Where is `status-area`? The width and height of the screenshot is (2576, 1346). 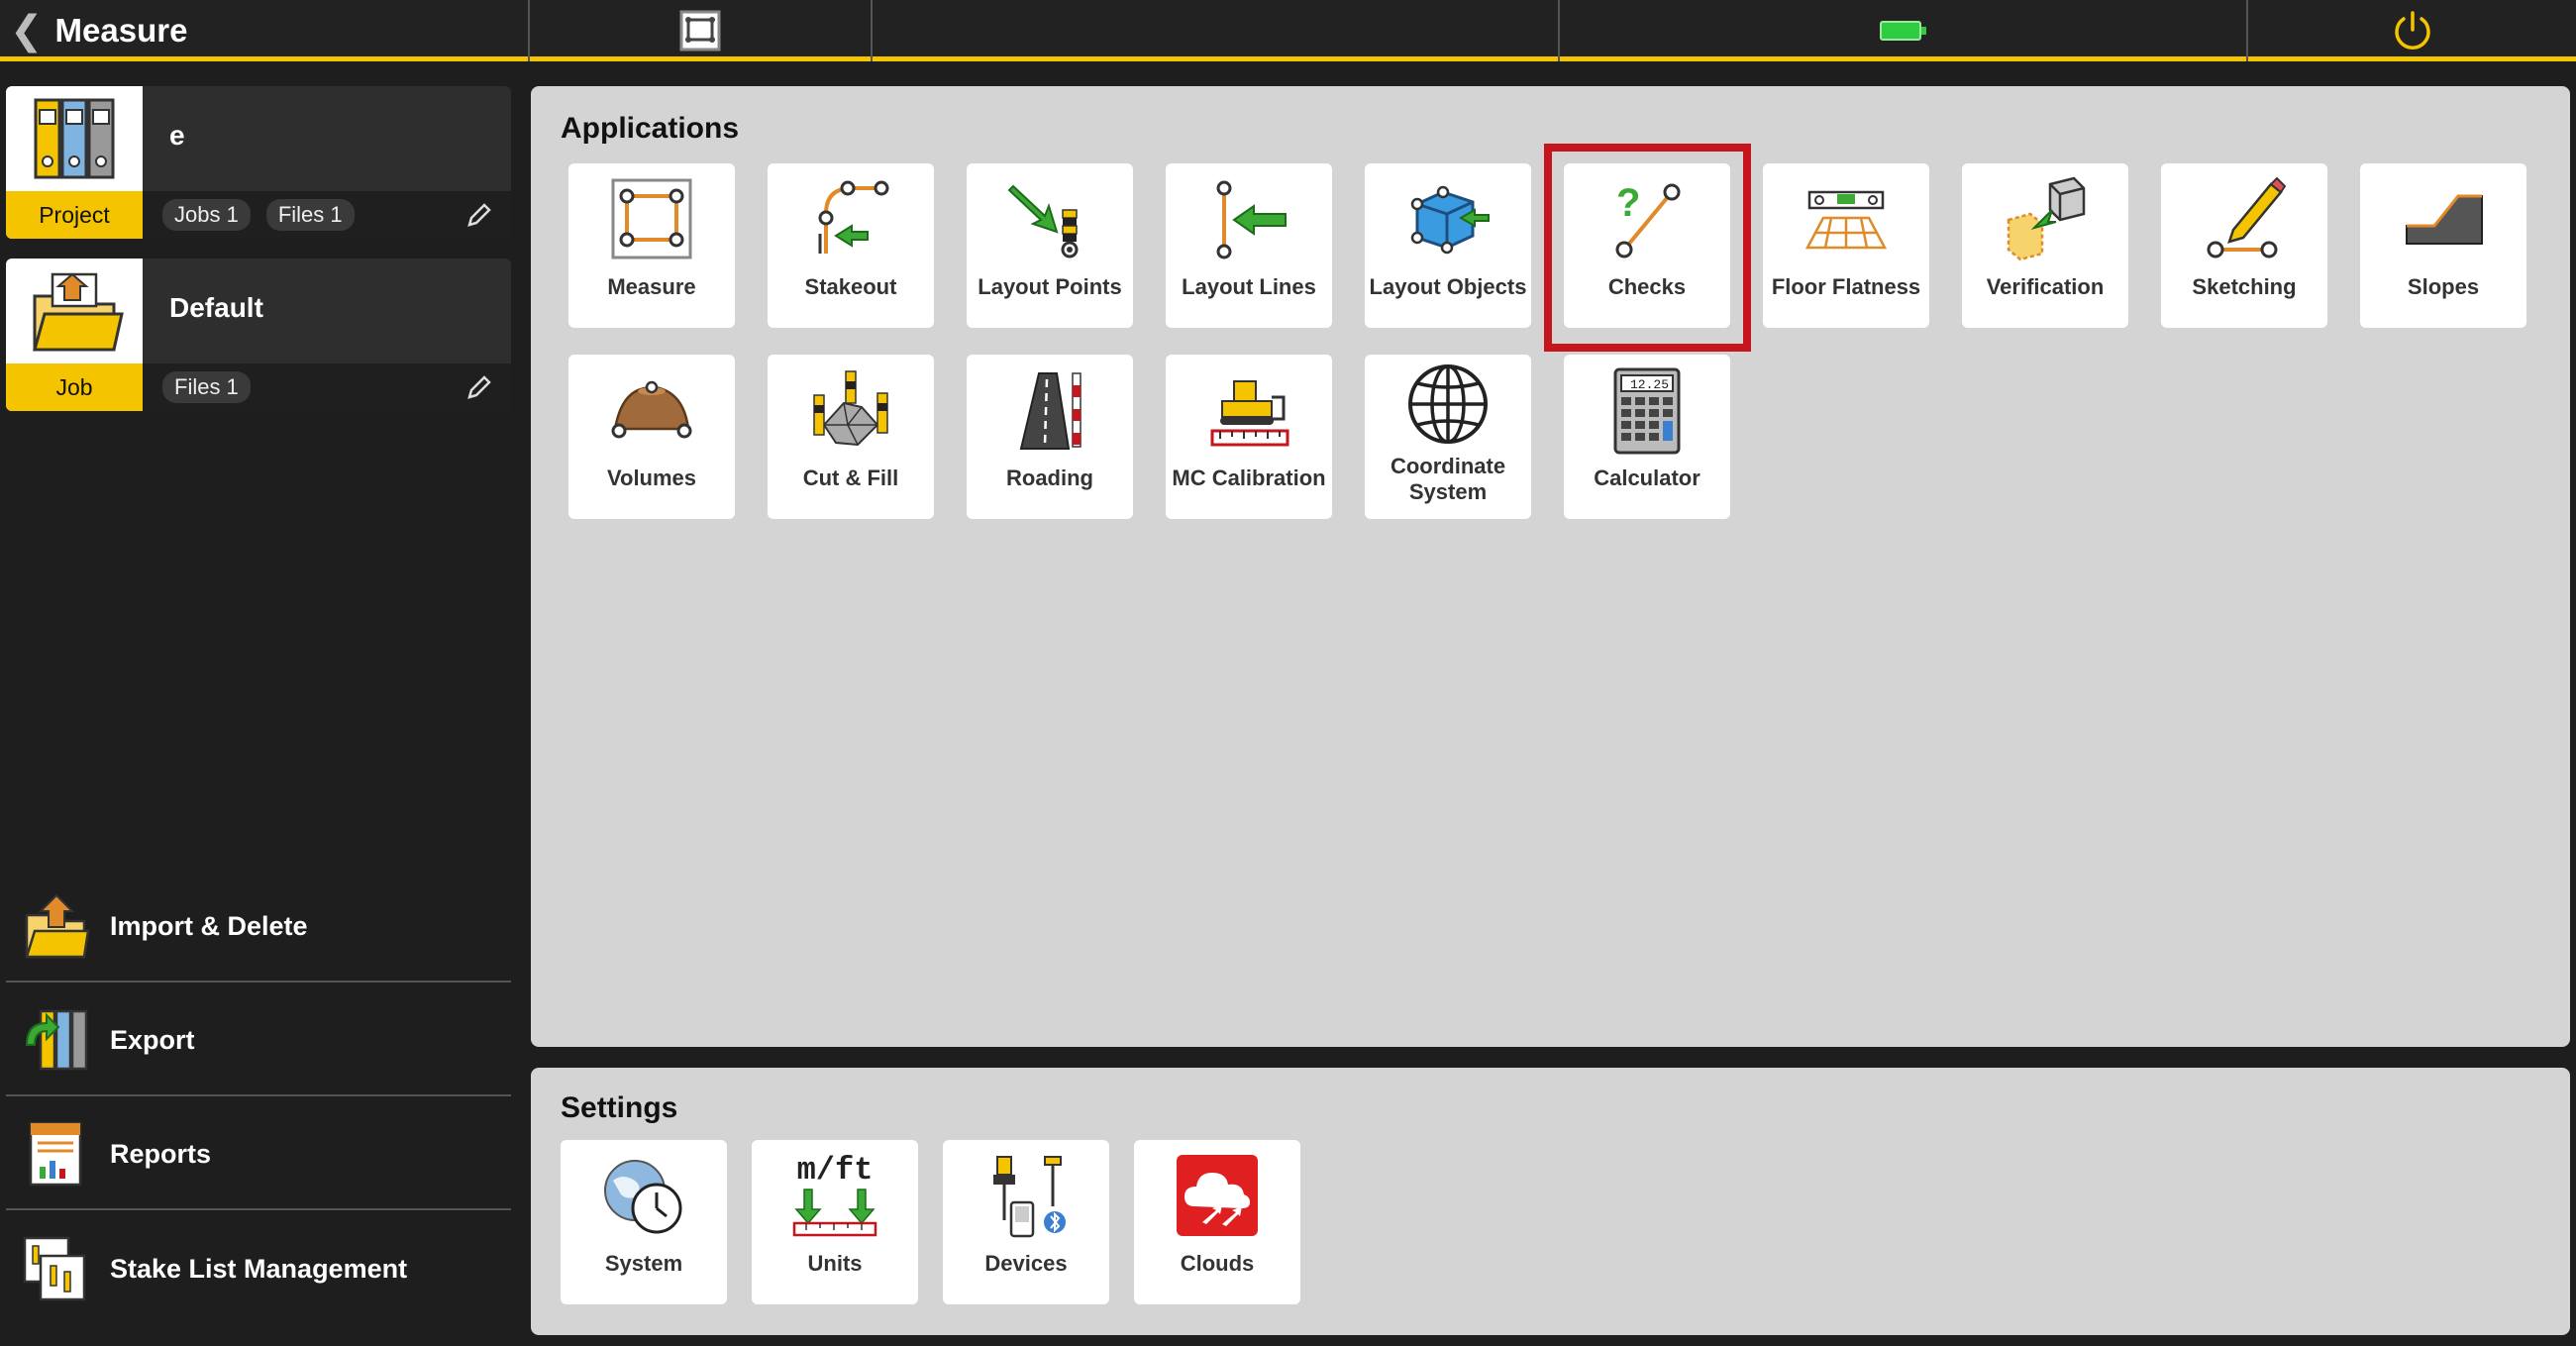
status-area is located at coordinates (1214, 30).